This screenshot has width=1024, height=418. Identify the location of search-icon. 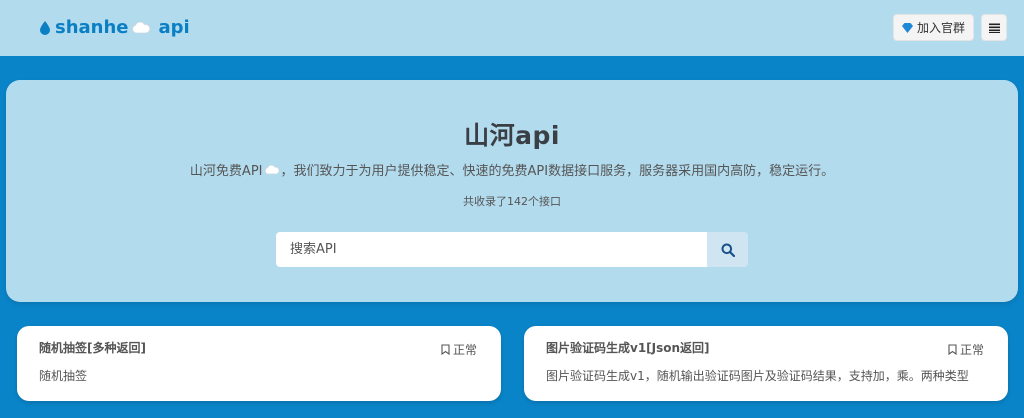
(728, 250).